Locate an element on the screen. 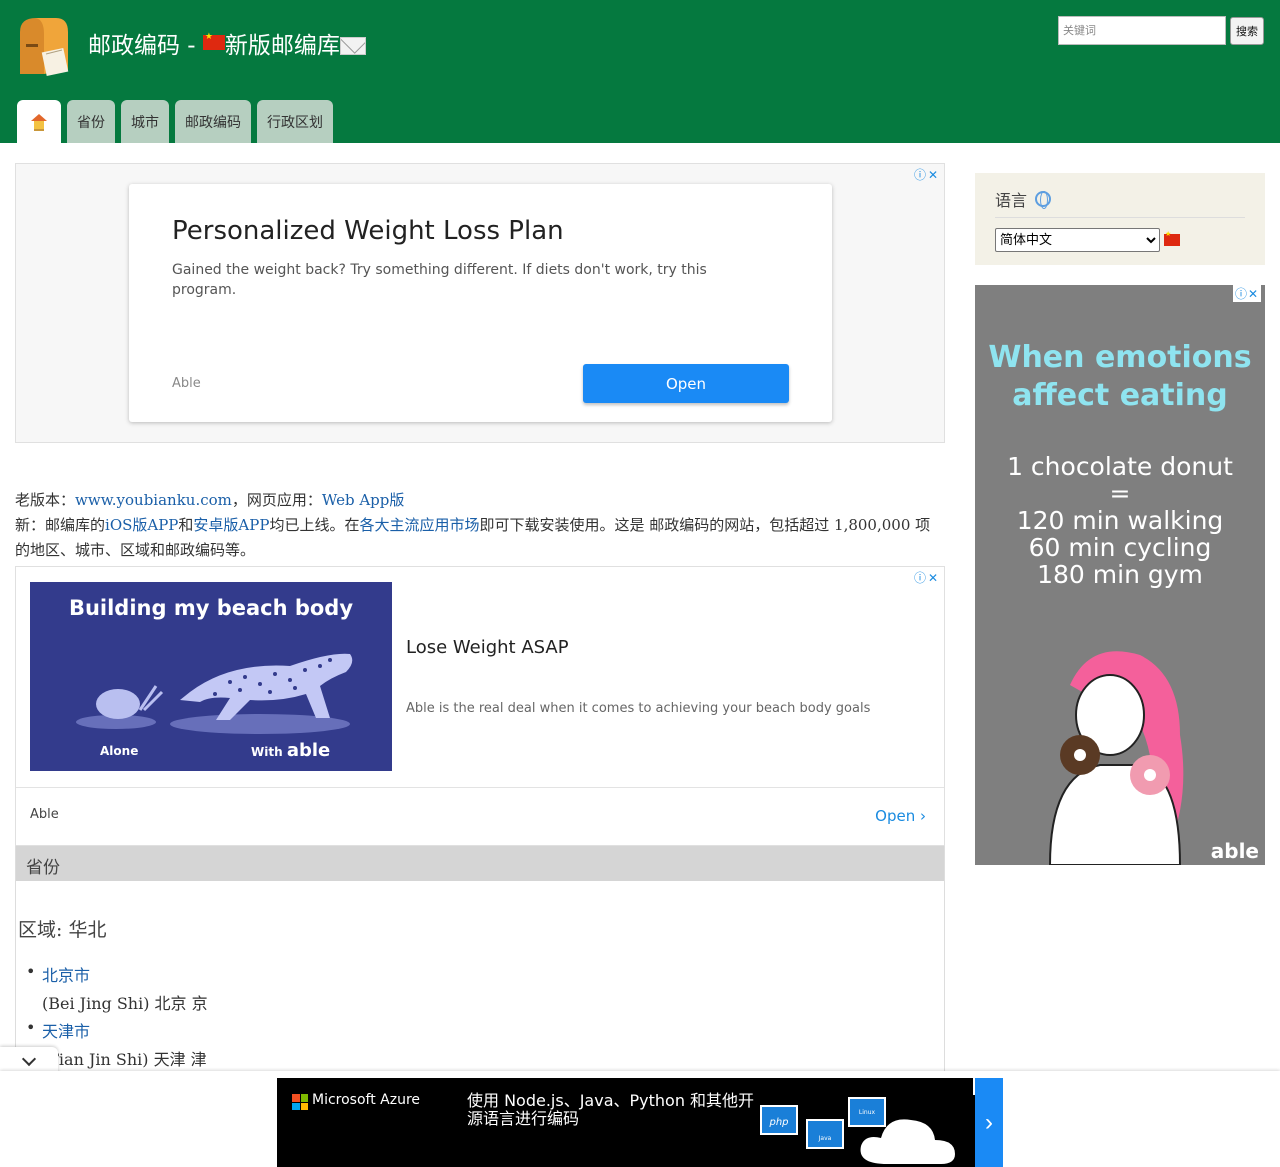 The width and height of the screenshot is (1280, 1167). with-text: With is located at coordinates (269, 752).